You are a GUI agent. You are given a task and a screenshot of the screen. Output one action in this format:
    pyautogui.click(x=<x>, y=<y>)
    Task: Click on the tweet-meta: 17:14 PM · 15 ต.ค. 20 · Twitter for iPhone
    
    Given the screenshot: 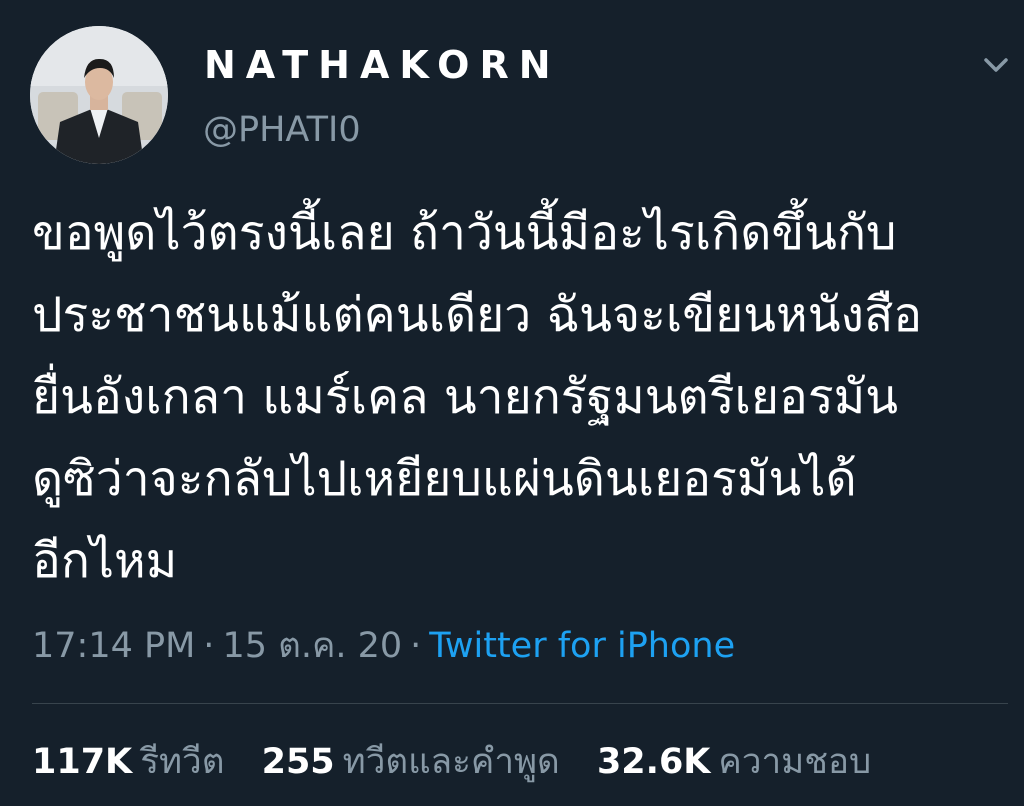 What is the action you would take?
    pyautogui.click(x=383, y=646)
    